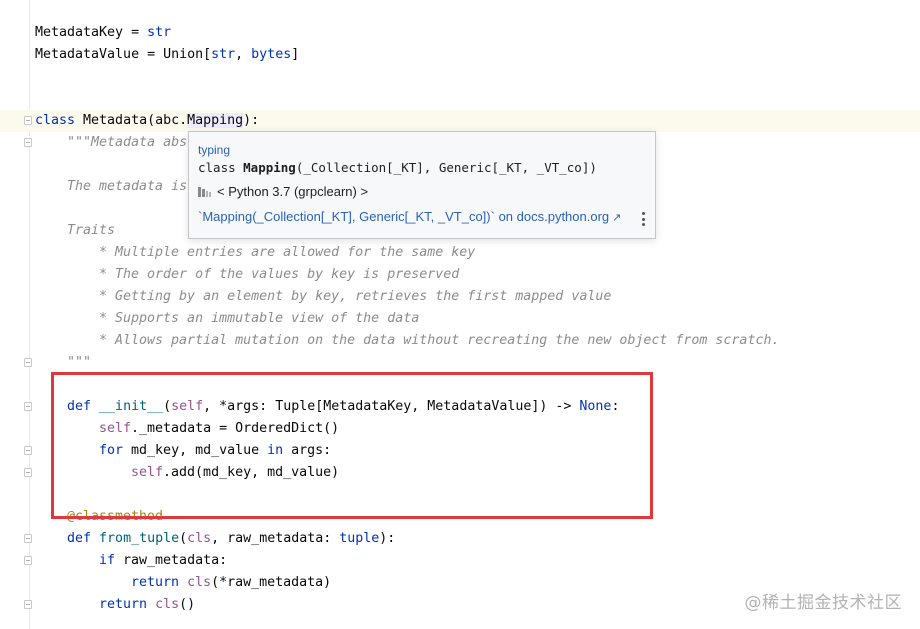  Describe the element at coordinates (617, 218) in the screenshot. I see `external-link-icon: ↗` at that location.